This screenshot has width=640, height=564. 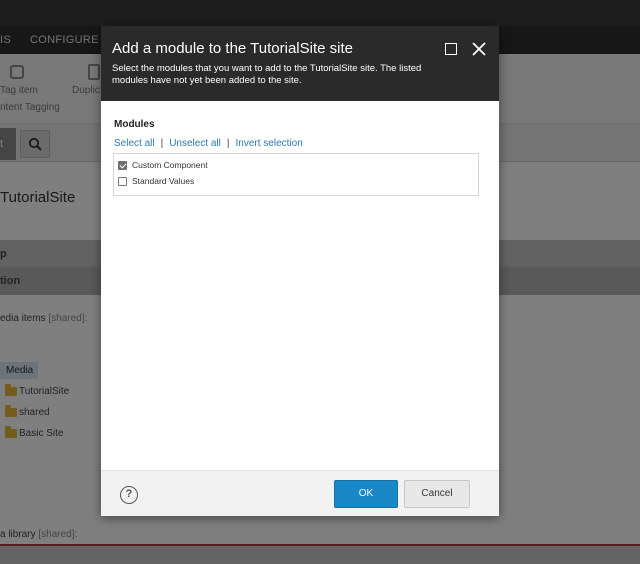 I want to click on ok-button: OK, so click(x=366, y=494).